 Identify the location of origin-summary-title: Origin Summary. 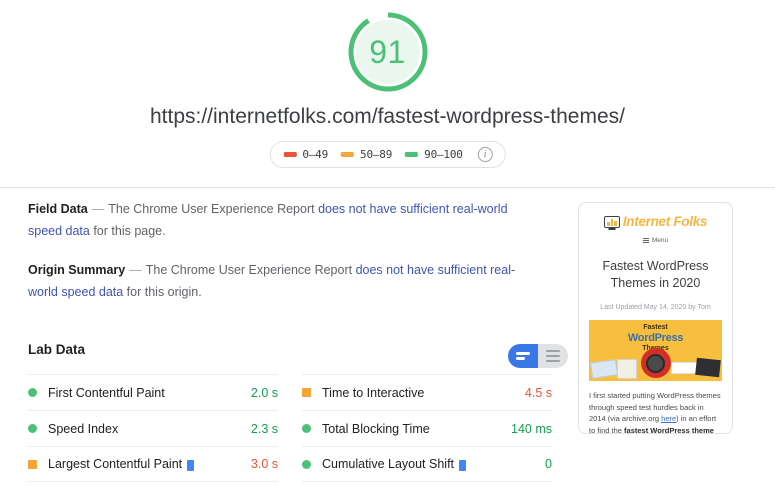
(77, 270).